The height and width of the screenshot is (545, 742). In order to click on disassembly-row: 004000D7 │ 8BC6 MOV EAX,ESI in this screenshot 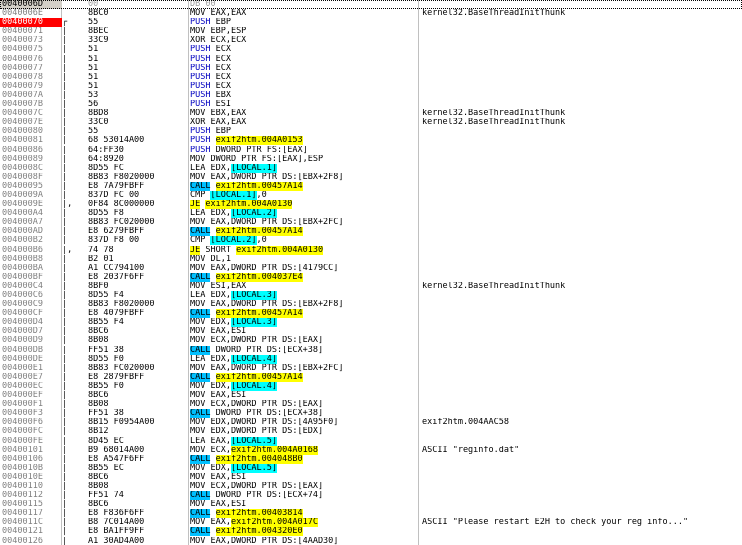, I will do `click(371, 331)`.